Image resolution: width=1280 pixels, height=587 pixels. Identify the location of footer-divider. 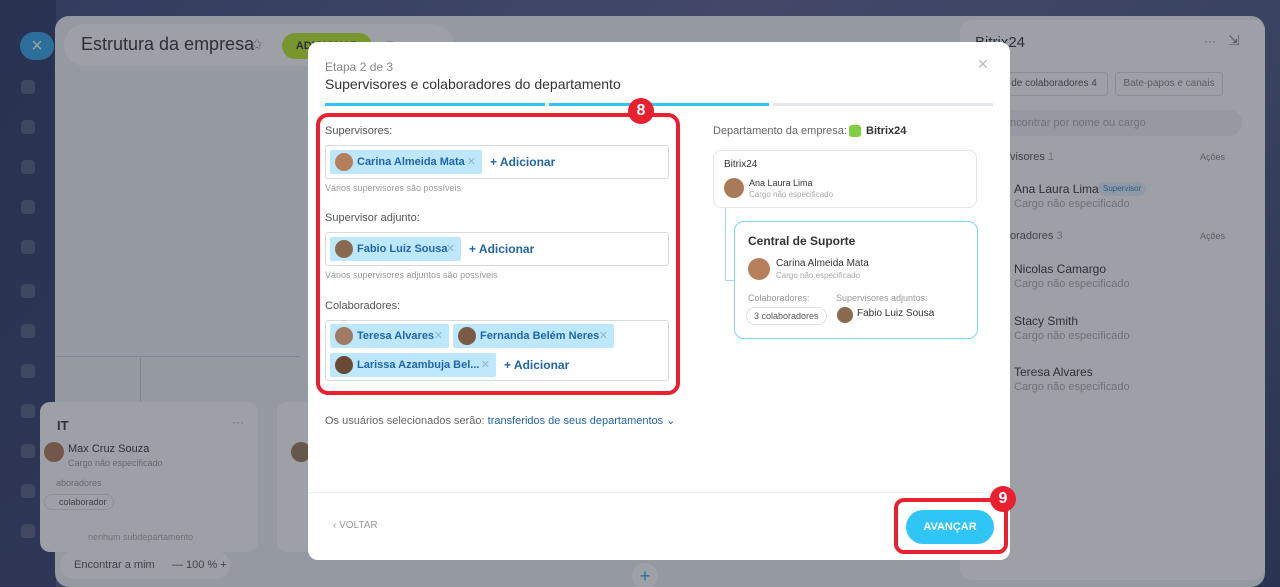
(659, 492).